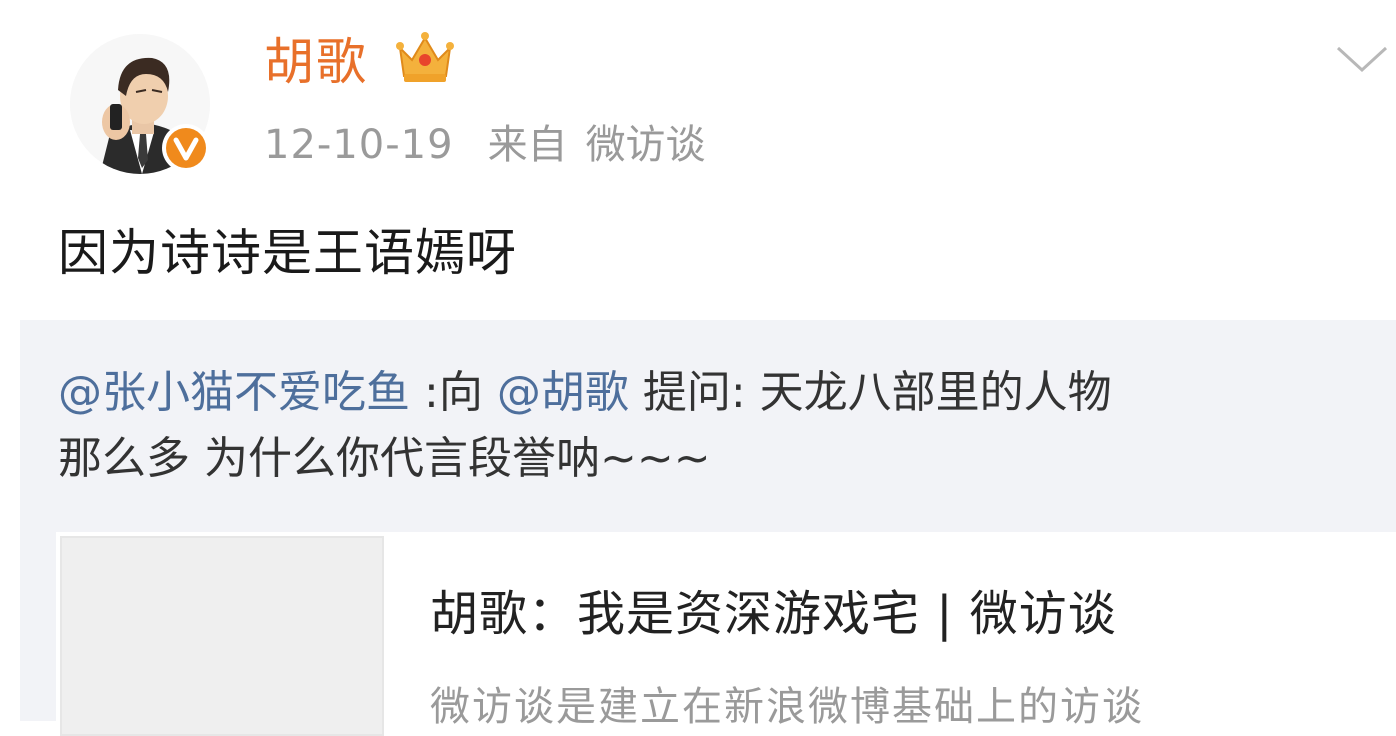 This screenshot has width=1396, height=736. Describe the element at coordinates (485, 145) in the screenshot. I see `post-meta: 12-10-19 来自 微访谈` at that location.